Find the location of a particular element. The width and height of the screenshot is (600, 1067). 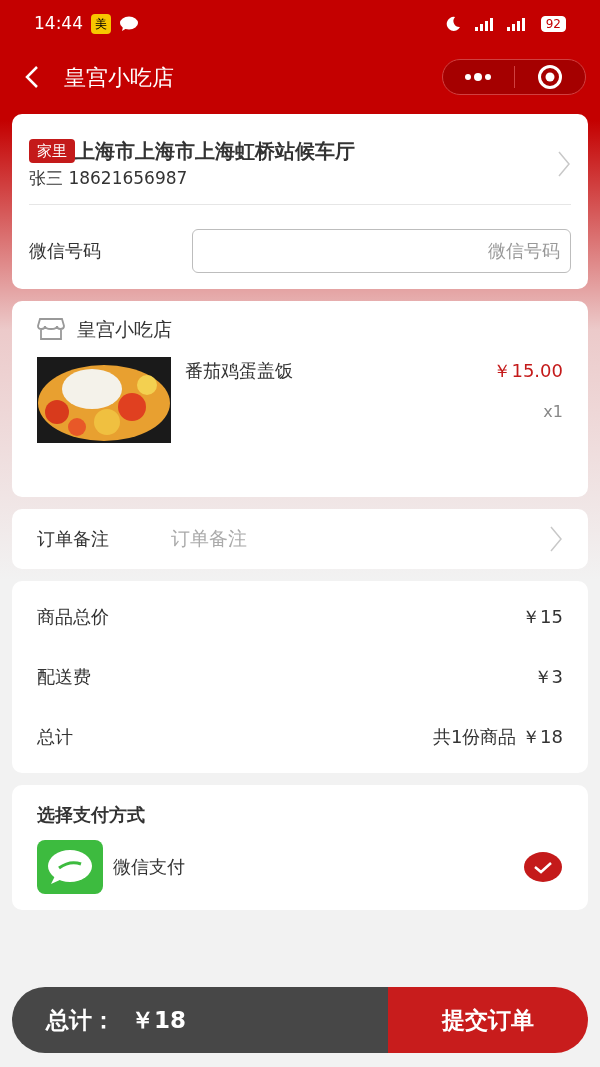

dish-name: 番茄鸡蛋盖饭 is located at coordinates (239, 371).